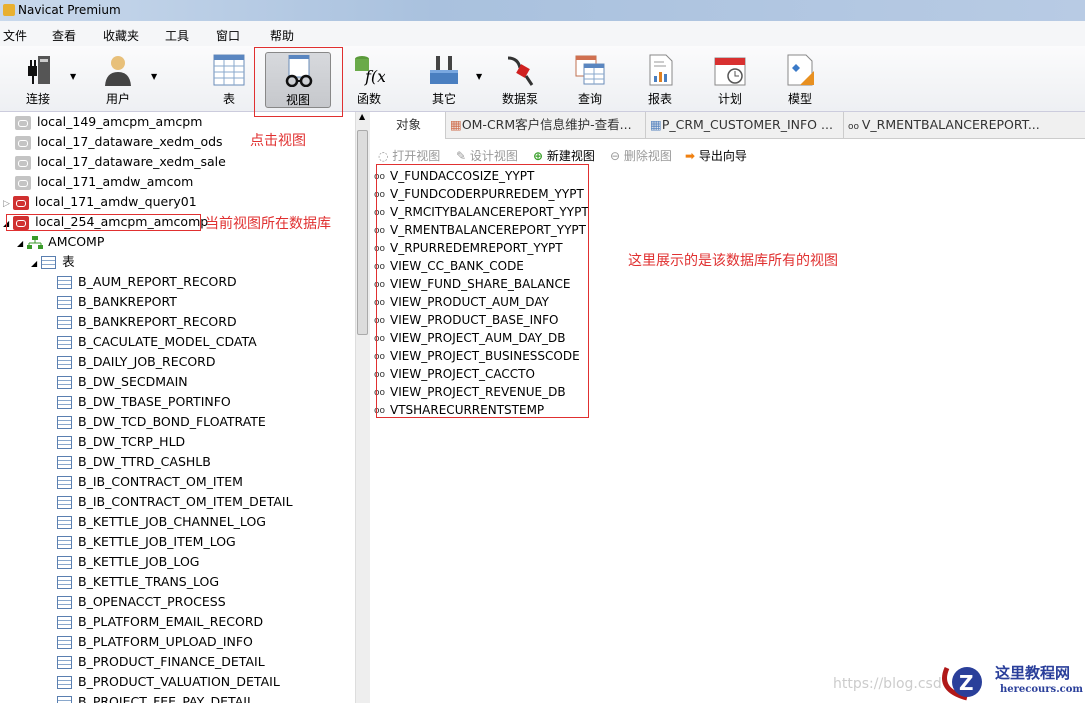 The height and width of the screenshot is (703, 1085). I want to click on user-dropdown-icon: ▼, so click(154, 76).